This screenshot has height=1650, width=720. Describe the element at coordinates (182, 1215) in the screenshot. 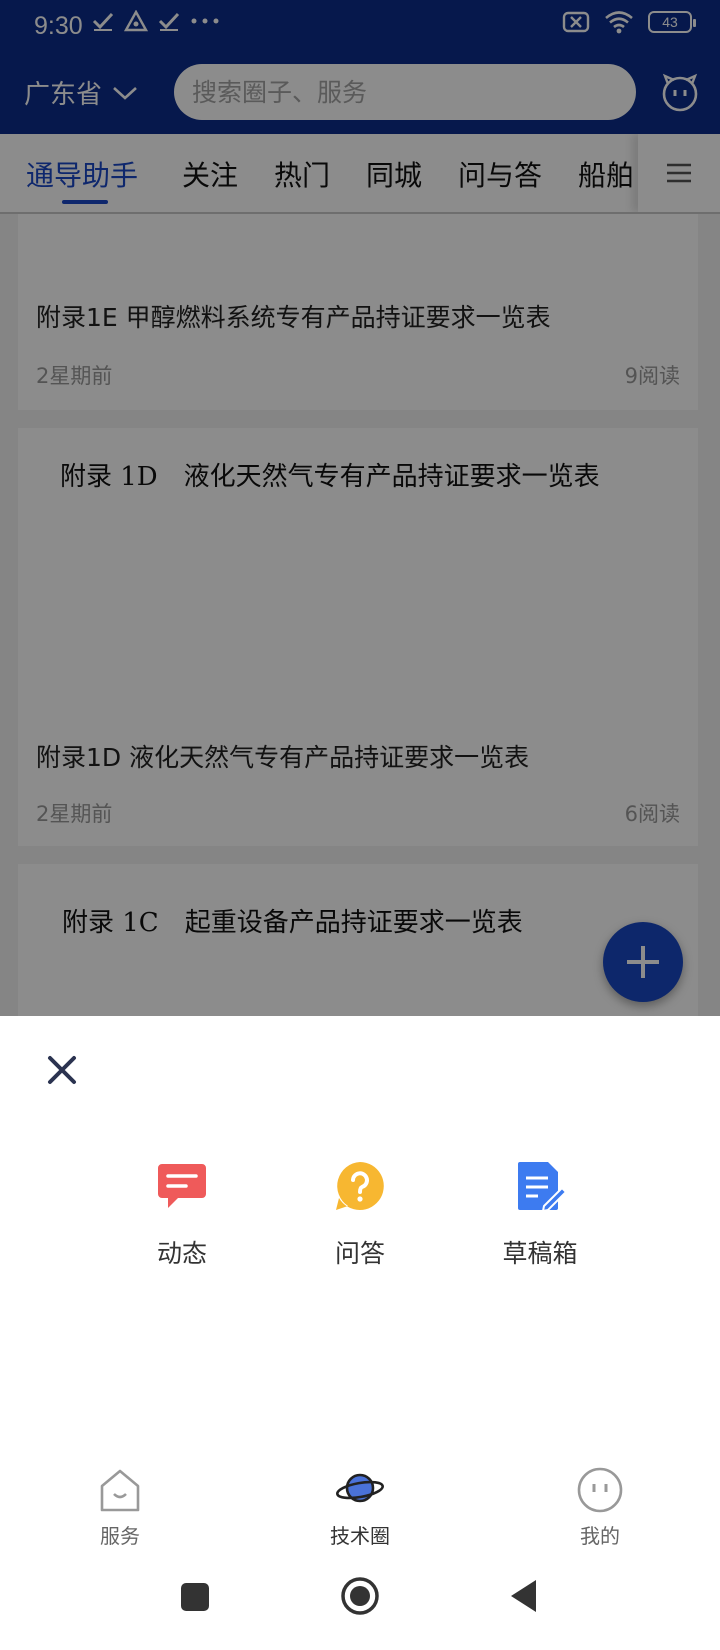

I see `post-dynamic-button: 动态` at that location.